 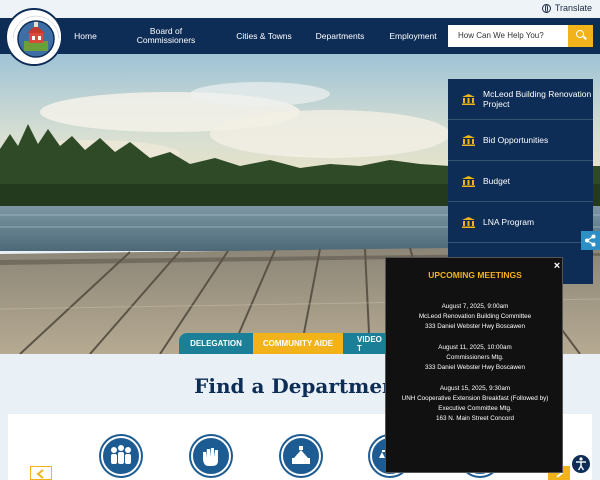 I want to click on quick-link-label: McLeod Building Renovation Project, so click(x=537, y=98).